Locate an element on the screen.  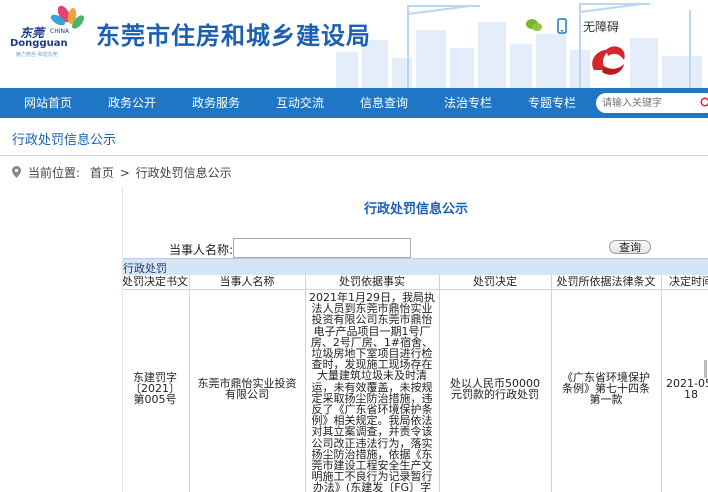
cell-date: 2021-05-18 is located at coordinates (684, 391).